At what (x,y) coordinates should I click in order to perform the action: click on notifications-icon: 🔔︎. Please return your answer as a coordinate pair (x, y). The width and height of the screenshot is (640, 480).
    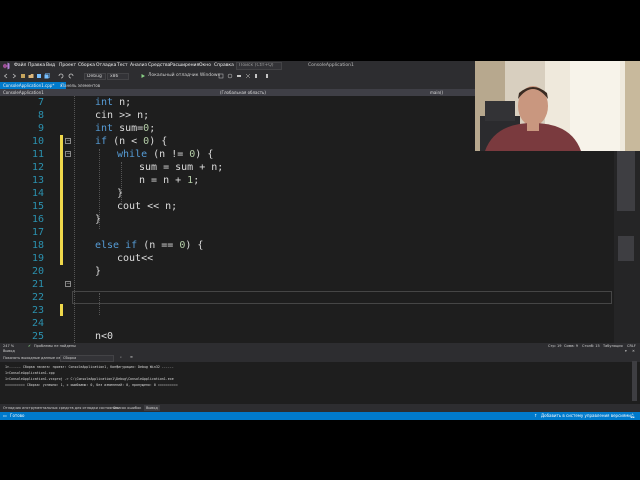
    Looking at the image, I should click on (632, 415).